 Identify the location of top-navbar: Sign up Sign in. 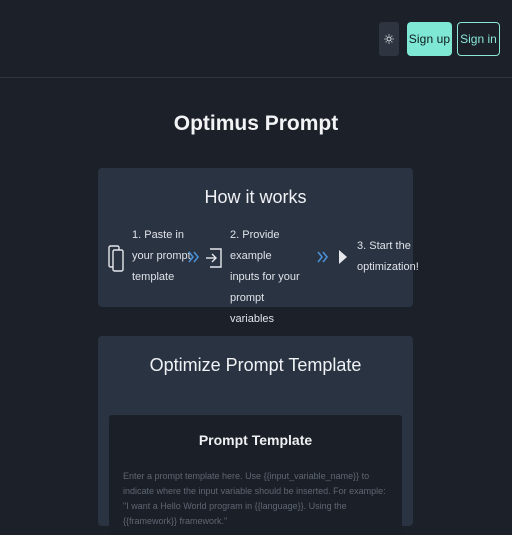
(256, 39).